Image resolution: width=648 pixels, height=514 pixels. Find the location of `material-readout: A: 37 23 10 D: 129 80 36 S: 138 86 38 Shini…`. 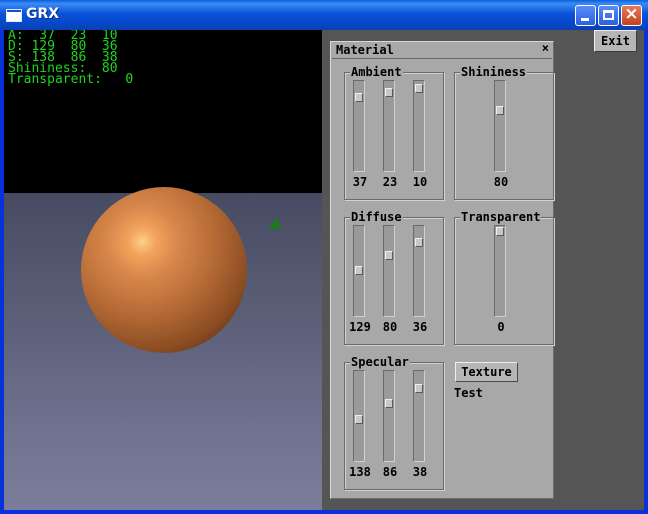

material-readout: A: 37 23 10 D: 129 80 36 S: 138 86 38 Shini… is located at coordinates (71, 58).